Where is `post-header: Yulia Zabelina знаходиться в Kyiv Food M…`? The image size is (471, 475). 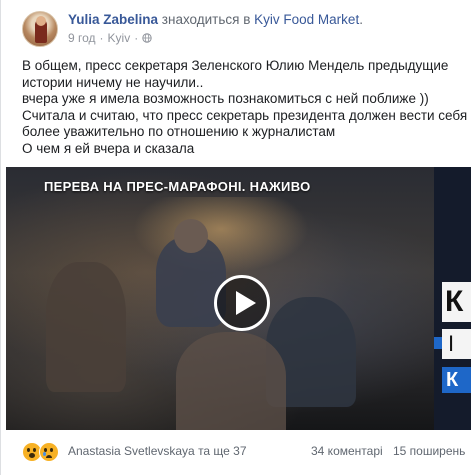 post-header: Yulia Zabelina знаходиться в Kyiv Food M… is located at coordinates (246, 31).